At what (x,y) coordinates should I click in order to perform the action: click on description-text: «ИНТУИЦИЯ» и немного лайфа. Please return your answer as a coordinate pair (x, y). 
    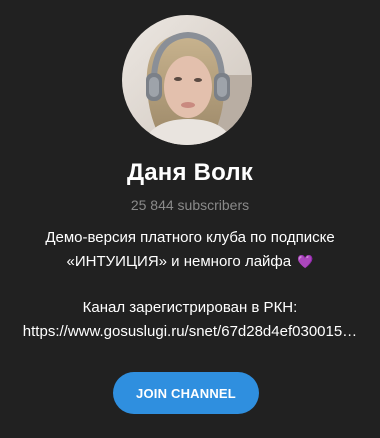
    Looking at the image, I should click on (179, 261).